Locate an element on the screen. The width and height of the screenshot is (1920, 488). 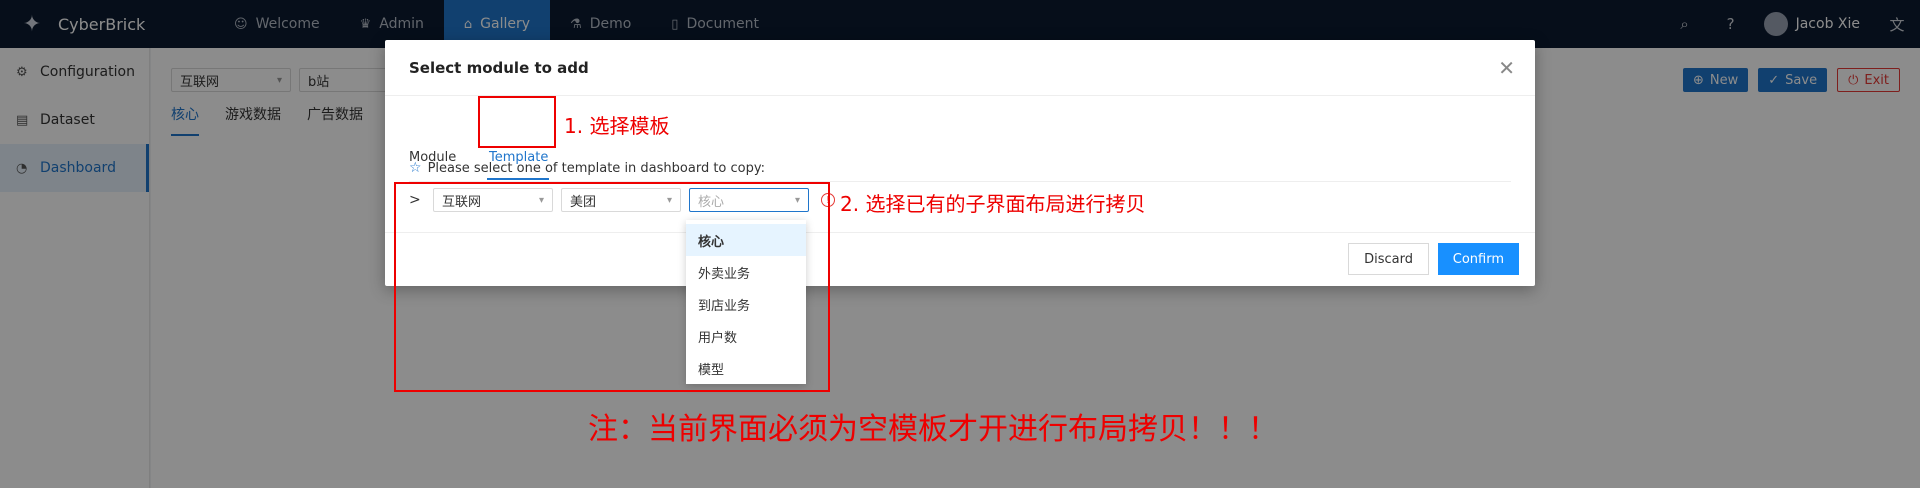
annotation-step2: 2. 选择已有的子界面布局进行拷贝 is located at coordinates (993, 204).